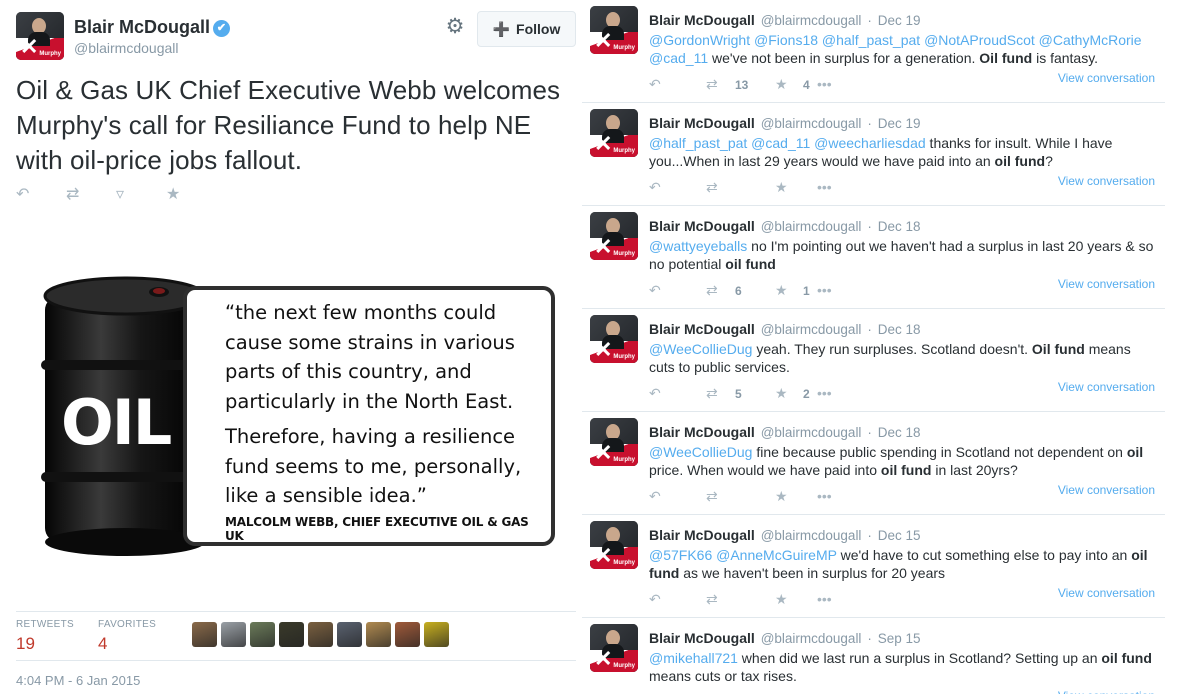 This screenshot has width=1177, height=694. What do you see at coordinates (787, 143) in the screenshot?
I see `mention-link: @half_past_pat @cad_11 @weecharliesdad` at bounding box center [787, 143].